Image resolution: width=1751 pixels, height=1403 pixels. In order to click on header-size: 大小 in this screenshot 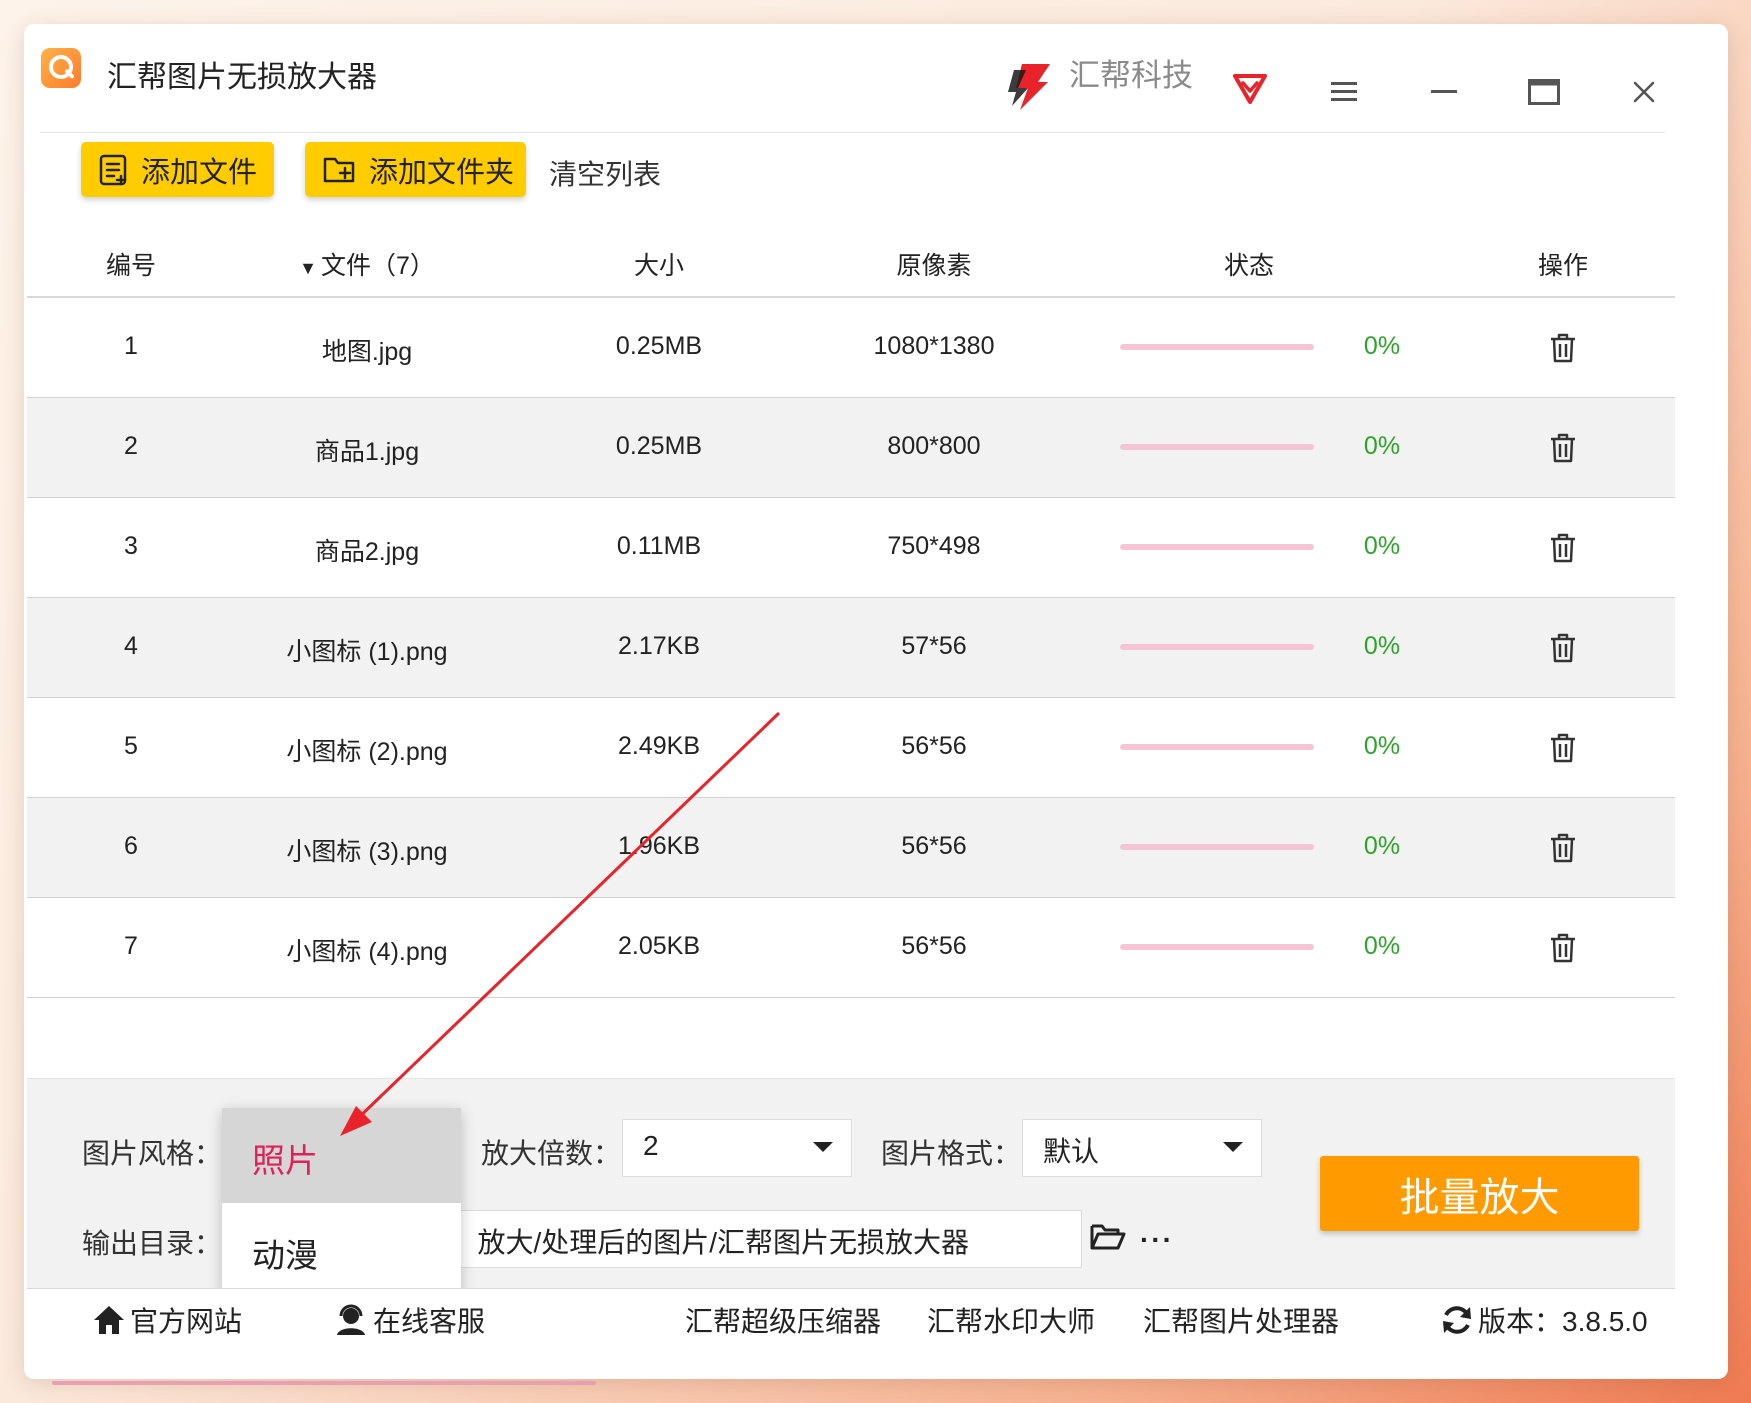, I will do `click(659, 266)`.